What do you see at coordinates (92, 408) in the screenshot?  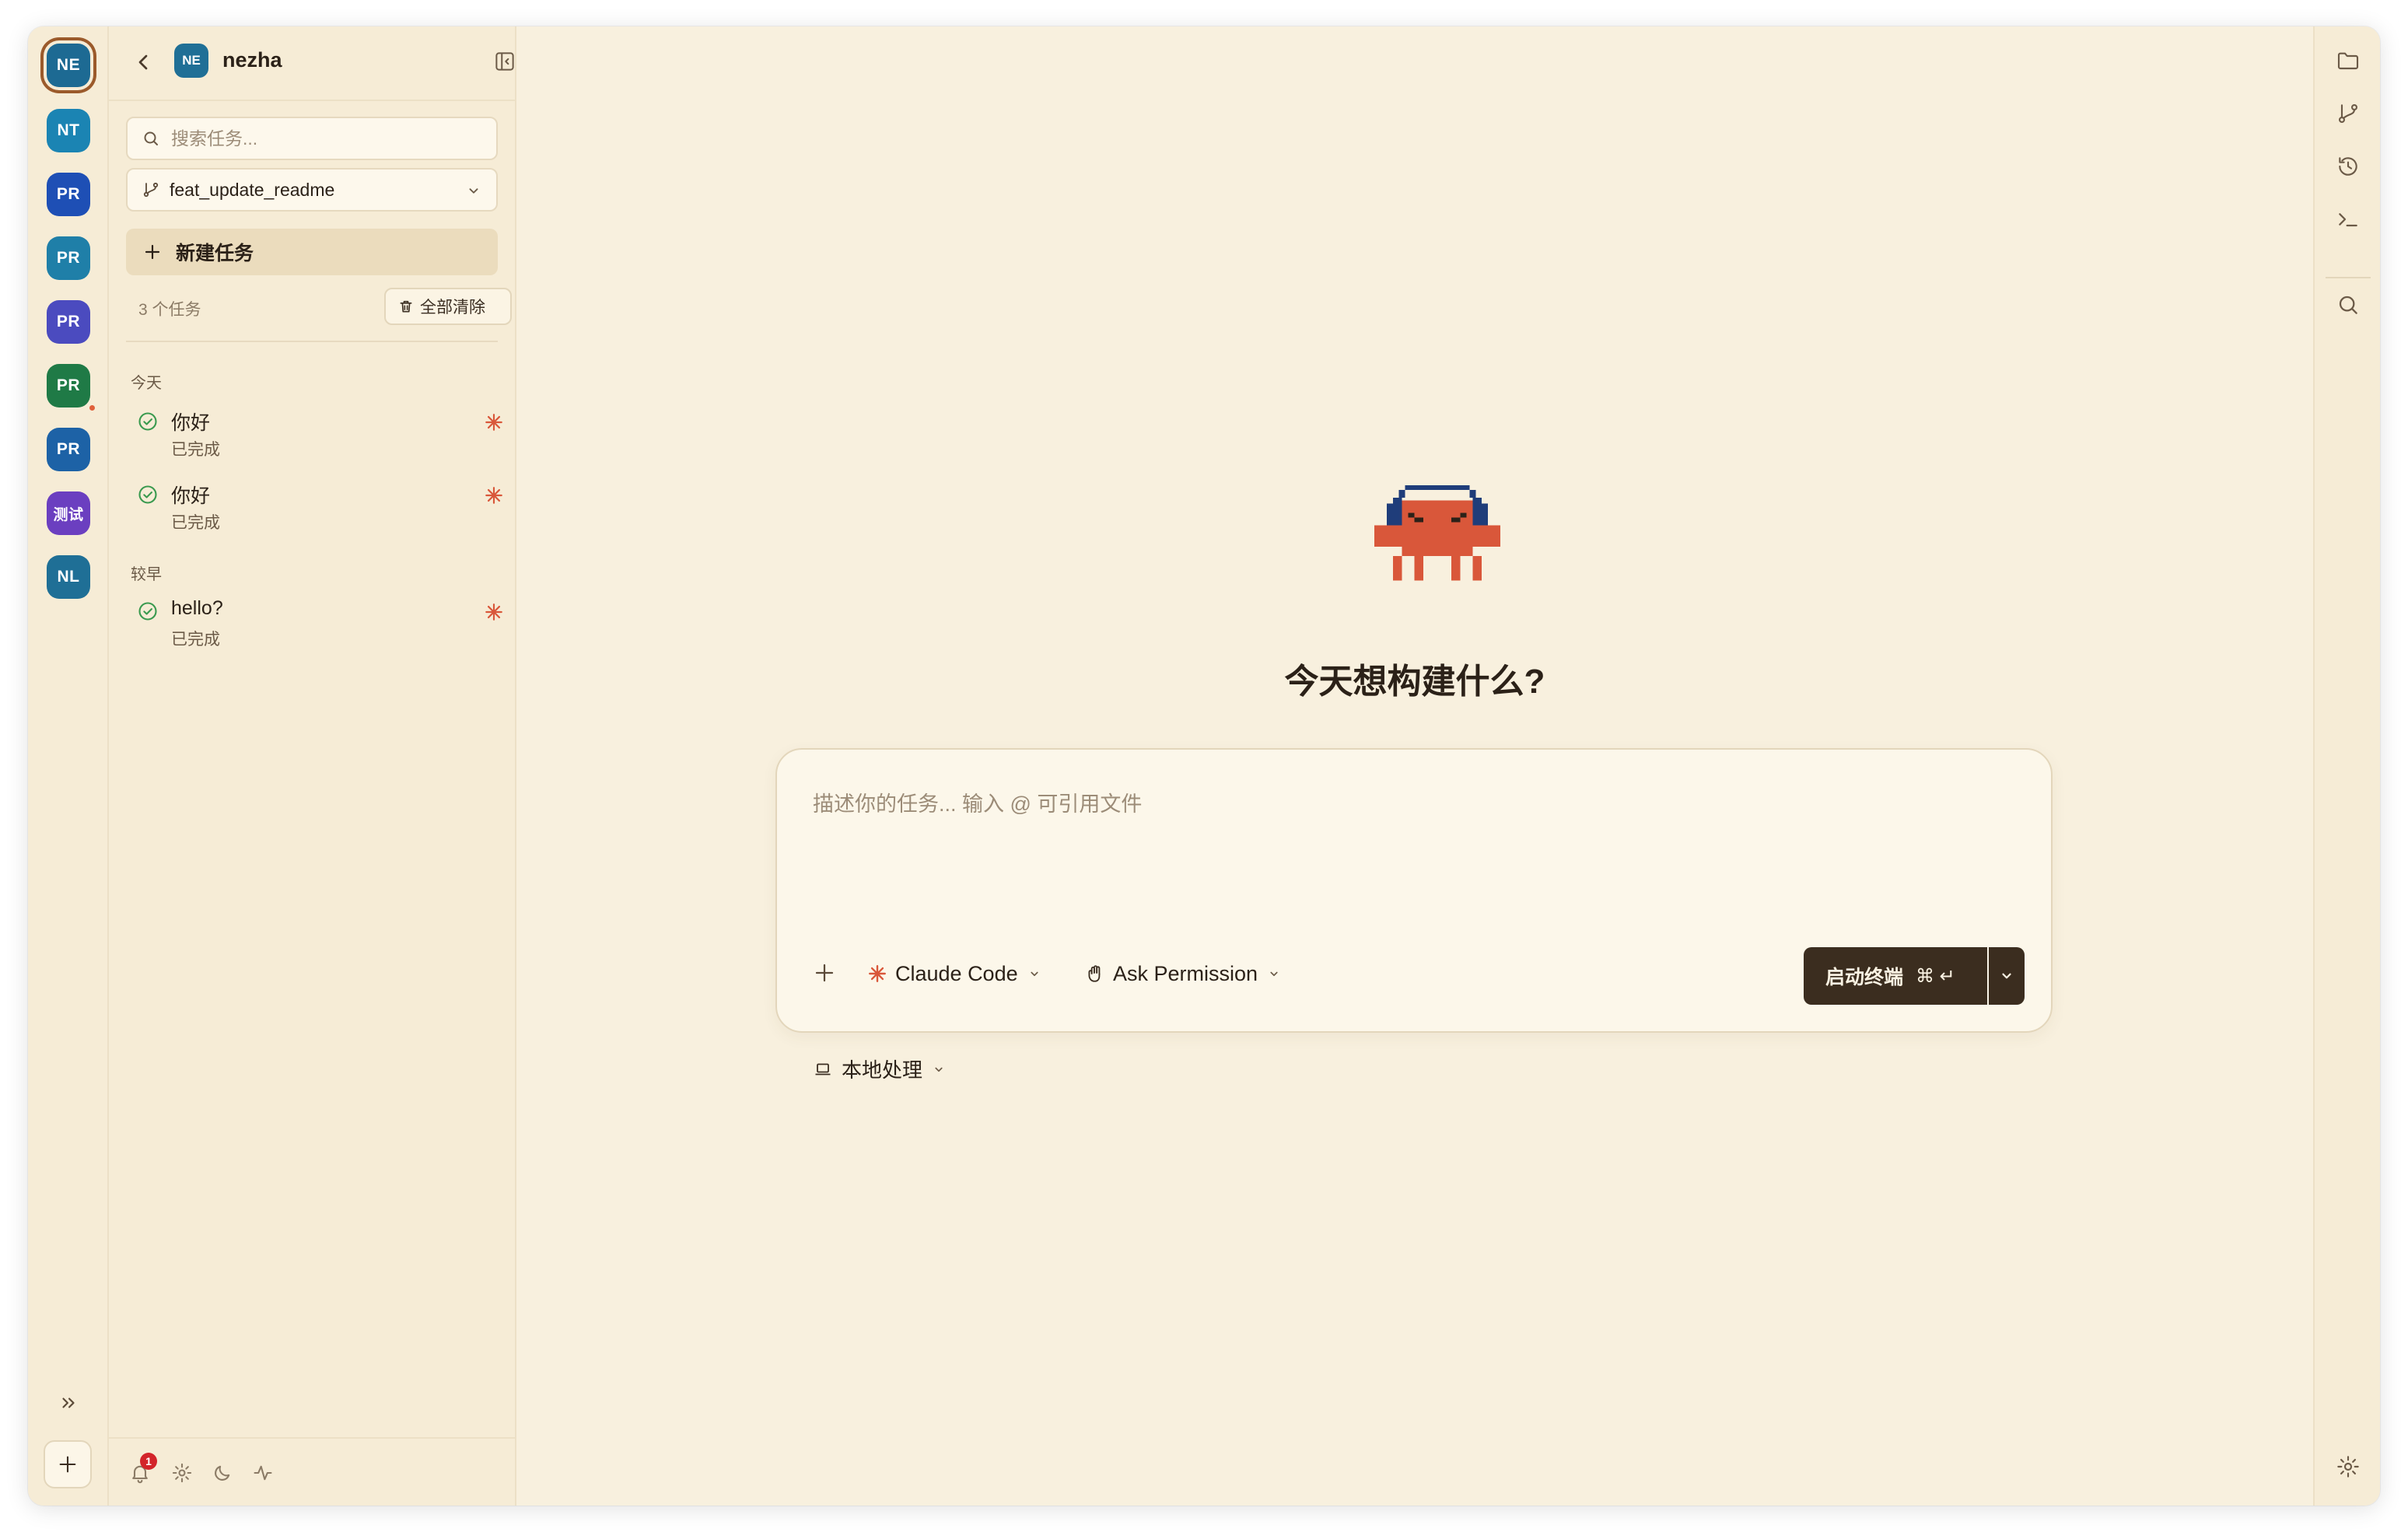 I see `activity-dot` at bounding box center [92, 408].